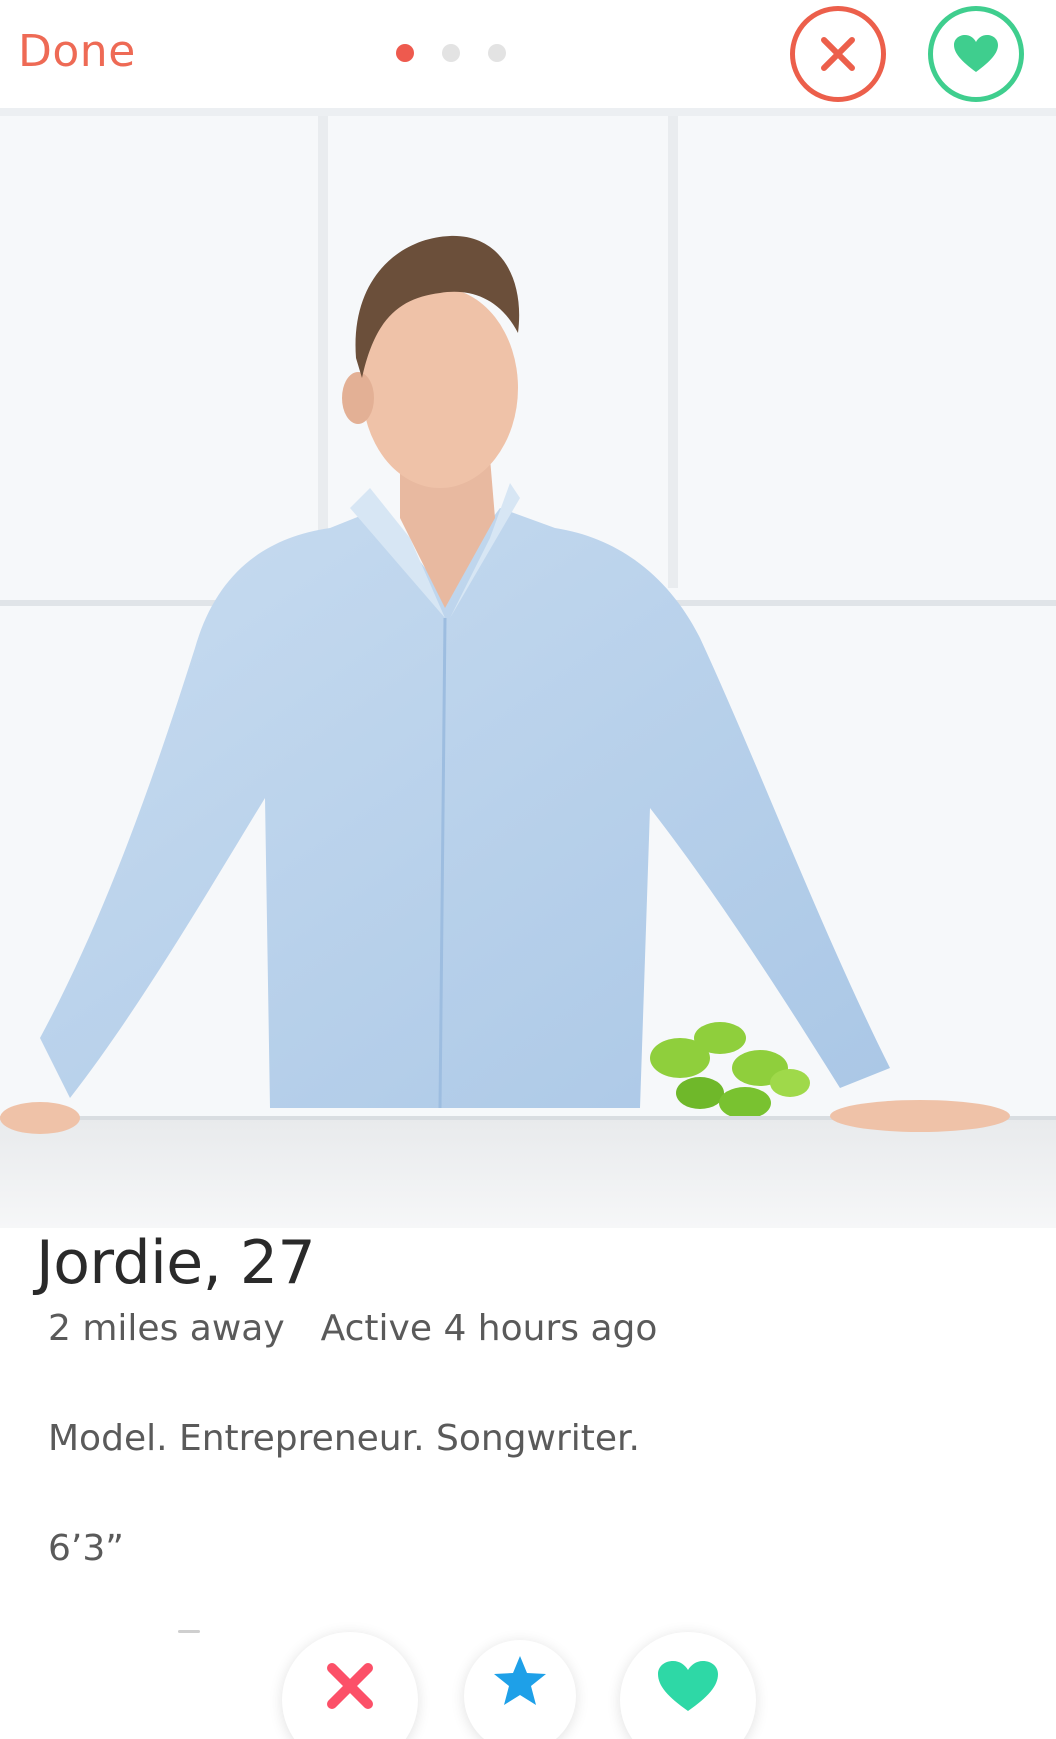 This screenshot has height=1739, width=1056. I want to click on profile-meta: 2 miles away Active 4 hours ago, so click(352, 1328).